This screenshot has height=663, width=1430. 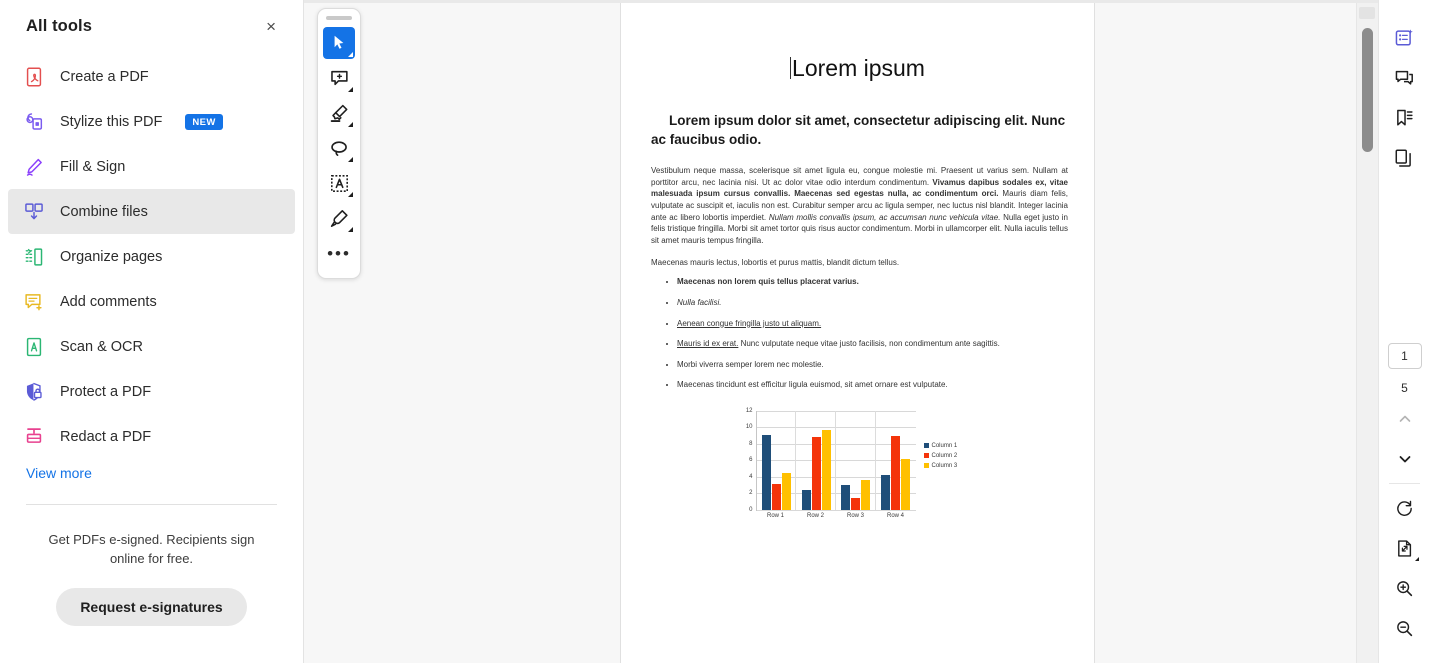 I want to click on select-tool, so click(x=339, y=43).